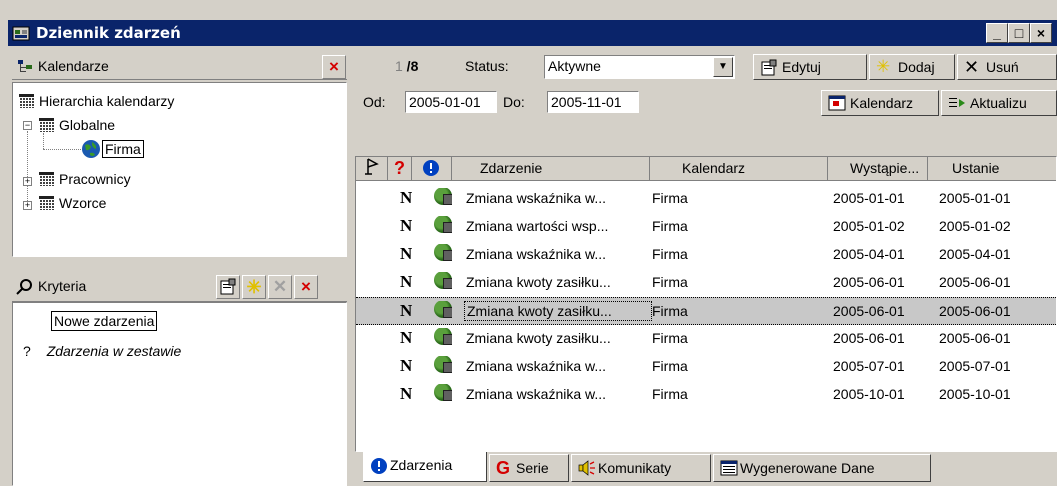 The height and width of the screenshot is (486, 1057). What do you see at coordinates (414, 66) in the screenshot?
I see `counter-total: 8` at bounding box center [414, 66].